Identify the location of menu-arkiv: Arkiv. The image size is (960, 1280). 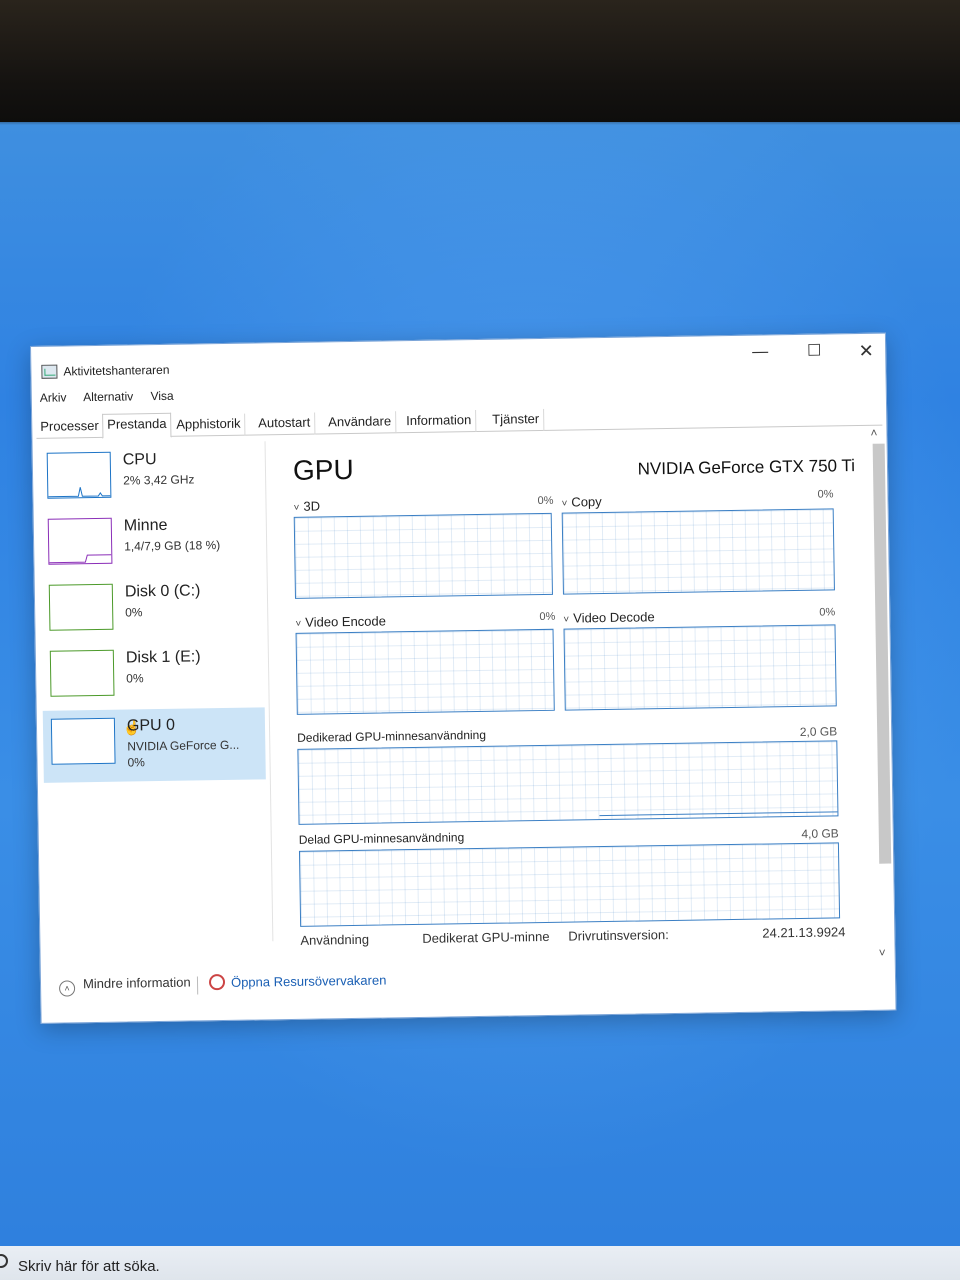
(53, 397).